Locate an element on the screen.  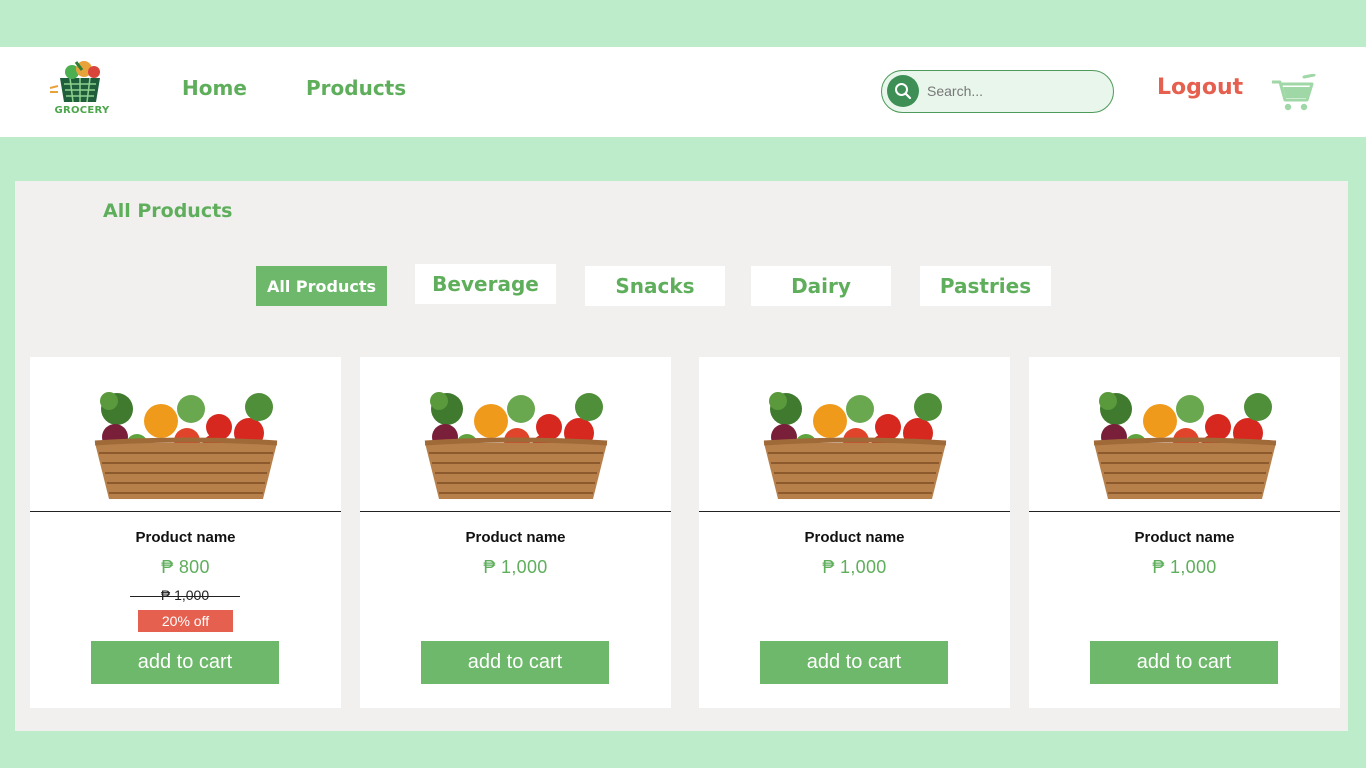
search-icon is located at coordinates (903, 91).